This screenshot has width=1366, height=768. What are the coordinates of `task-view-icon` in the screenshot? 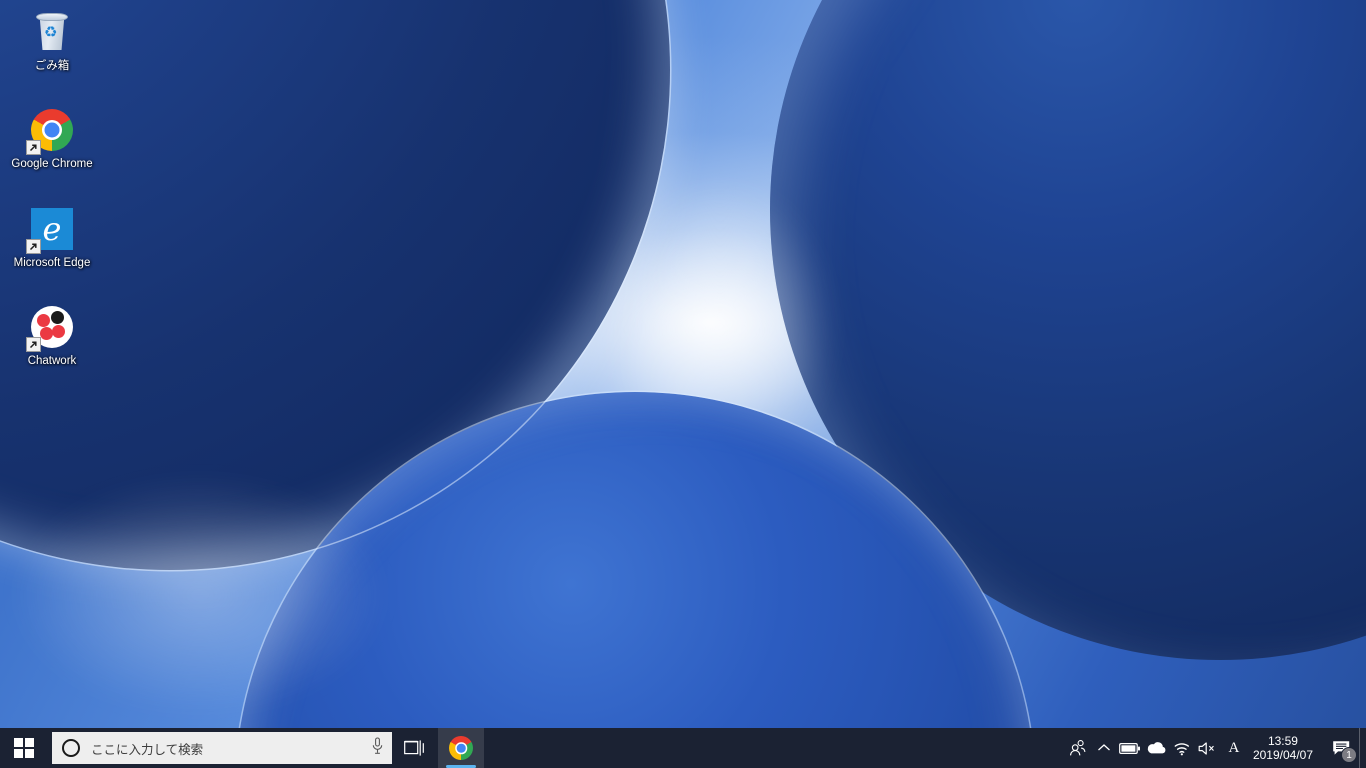 It's located at (414, 748).